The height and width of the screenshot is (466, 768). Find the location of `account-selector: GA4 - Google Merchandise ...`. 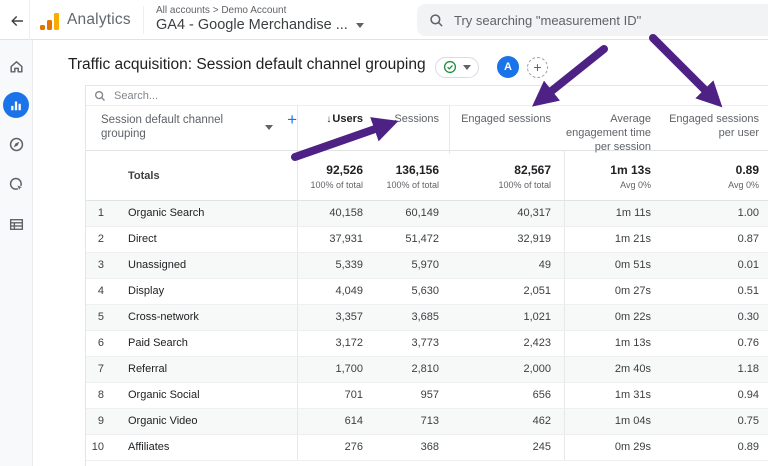

account-selector: GA4 - Google Merchandise ... is located at coordinates (260, 25).